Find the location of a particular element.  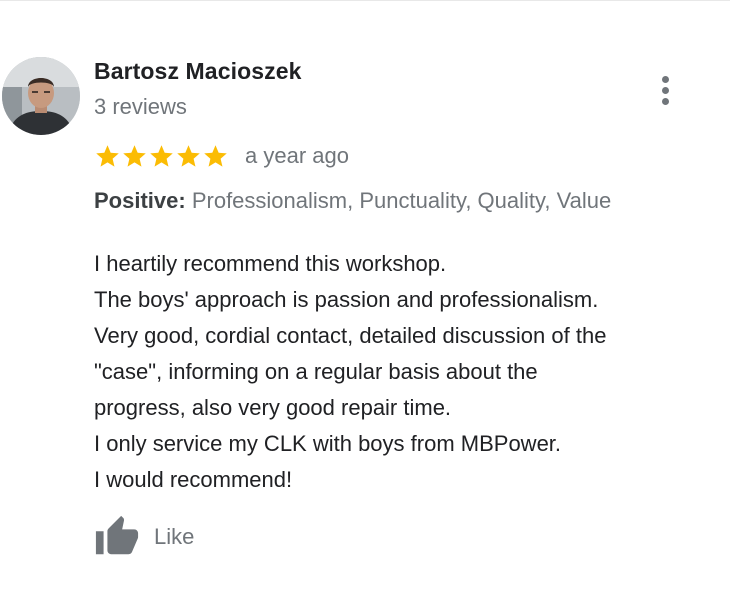

review-text-line: progress, also very good repair time. is located at coordinates (273, 407).